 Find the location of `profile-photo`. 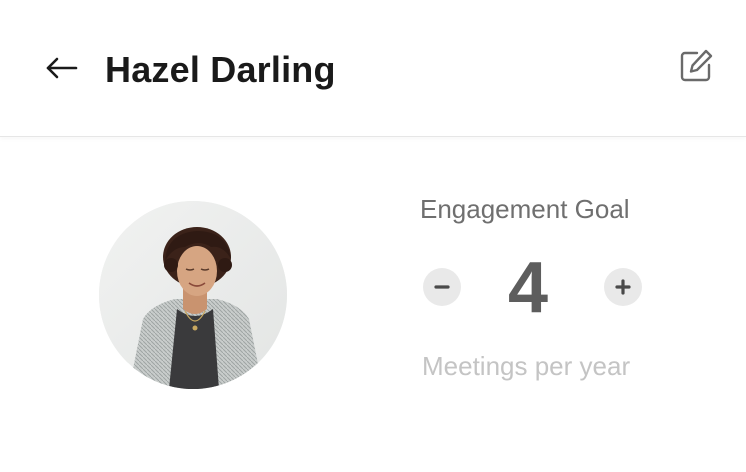

profile-photo is located at coordinates (193, 295).